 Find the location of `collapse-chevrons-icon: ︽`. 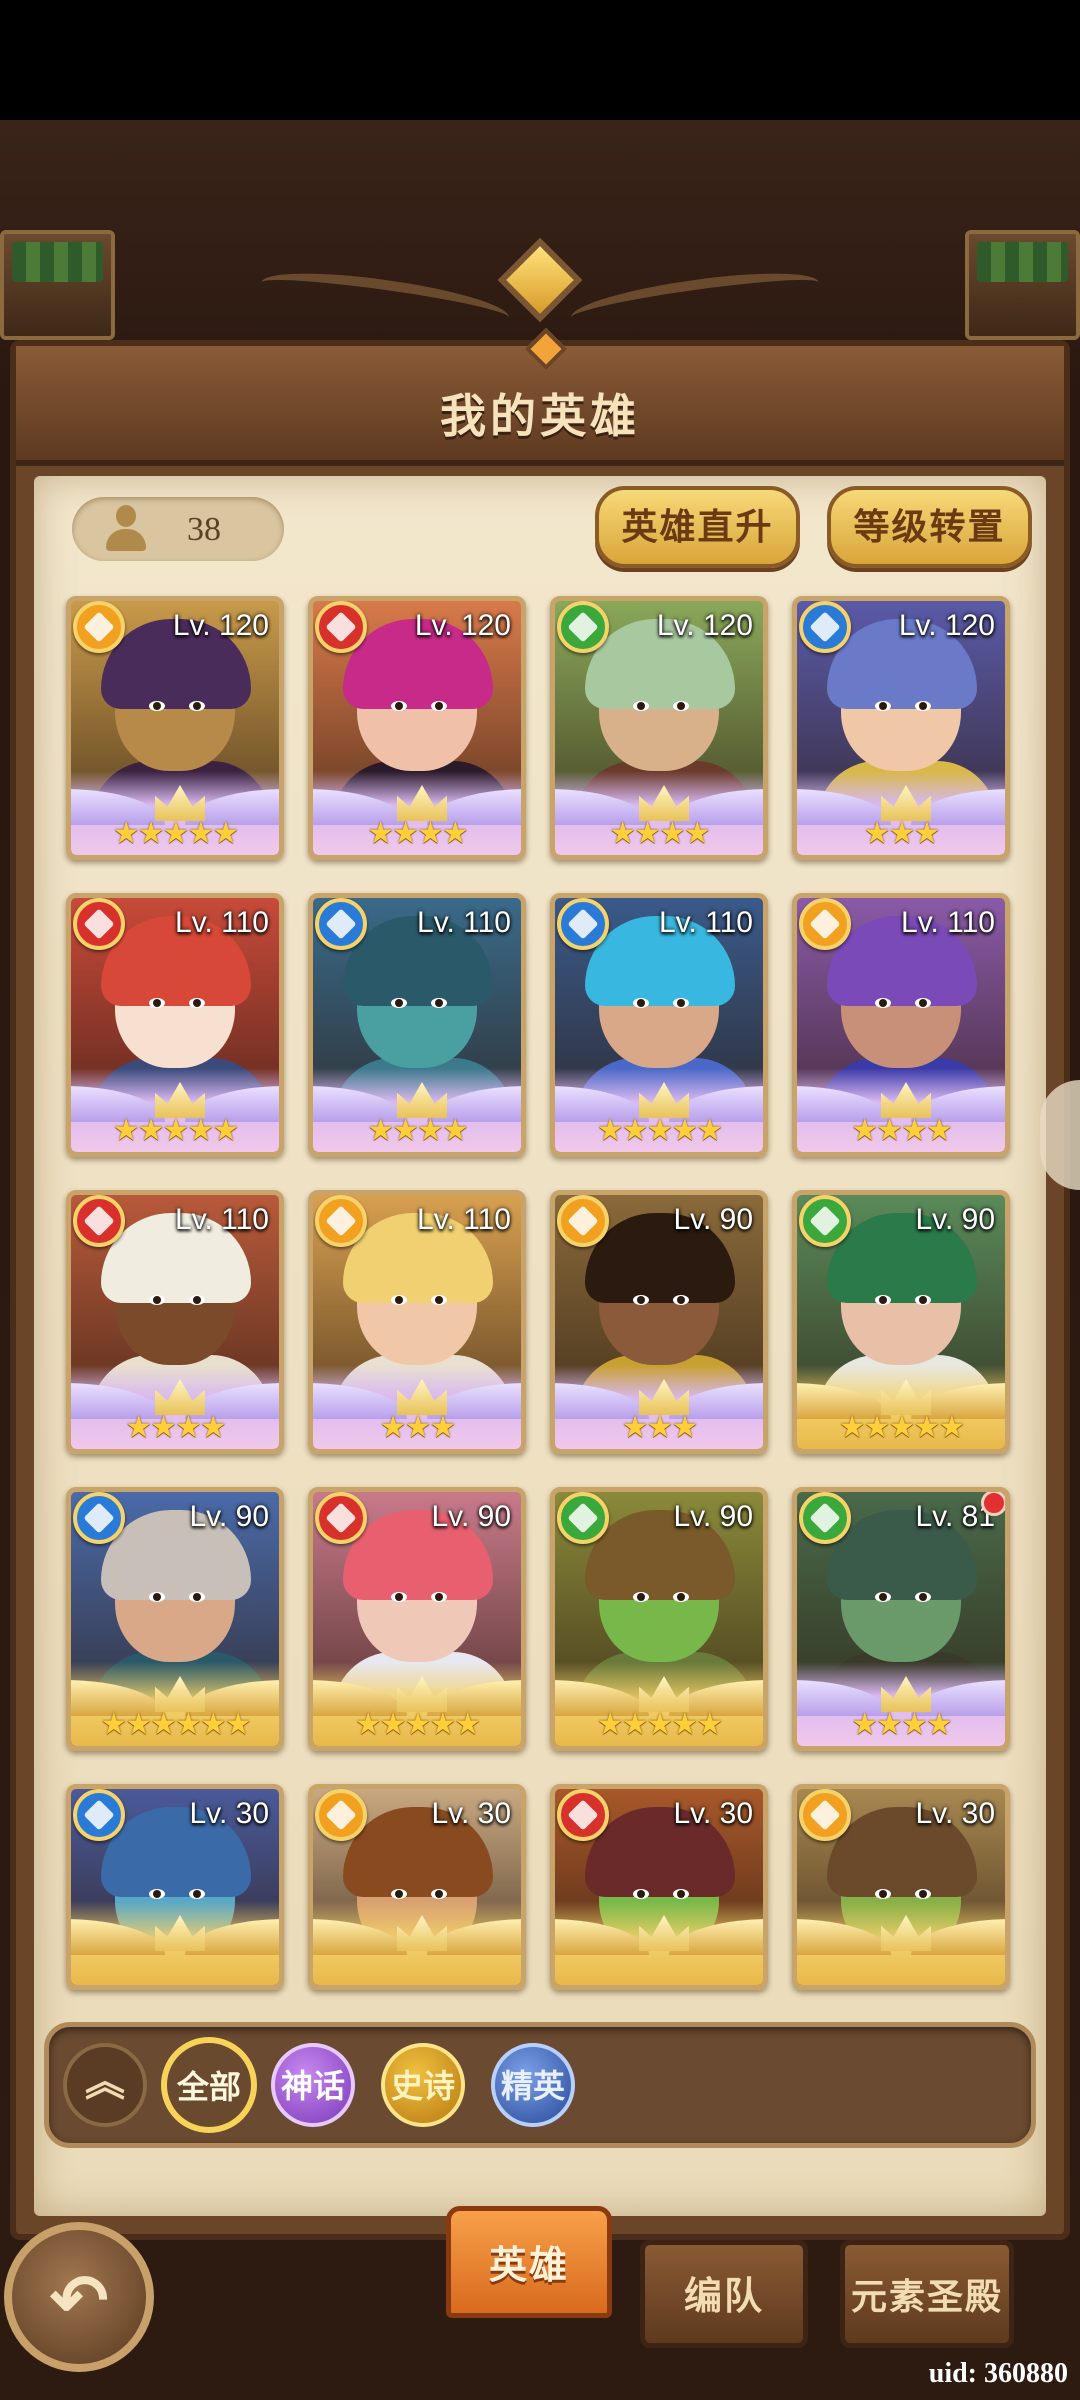

collapse-chevrons-icon: ︽ is located at coordinates (105, 2085).